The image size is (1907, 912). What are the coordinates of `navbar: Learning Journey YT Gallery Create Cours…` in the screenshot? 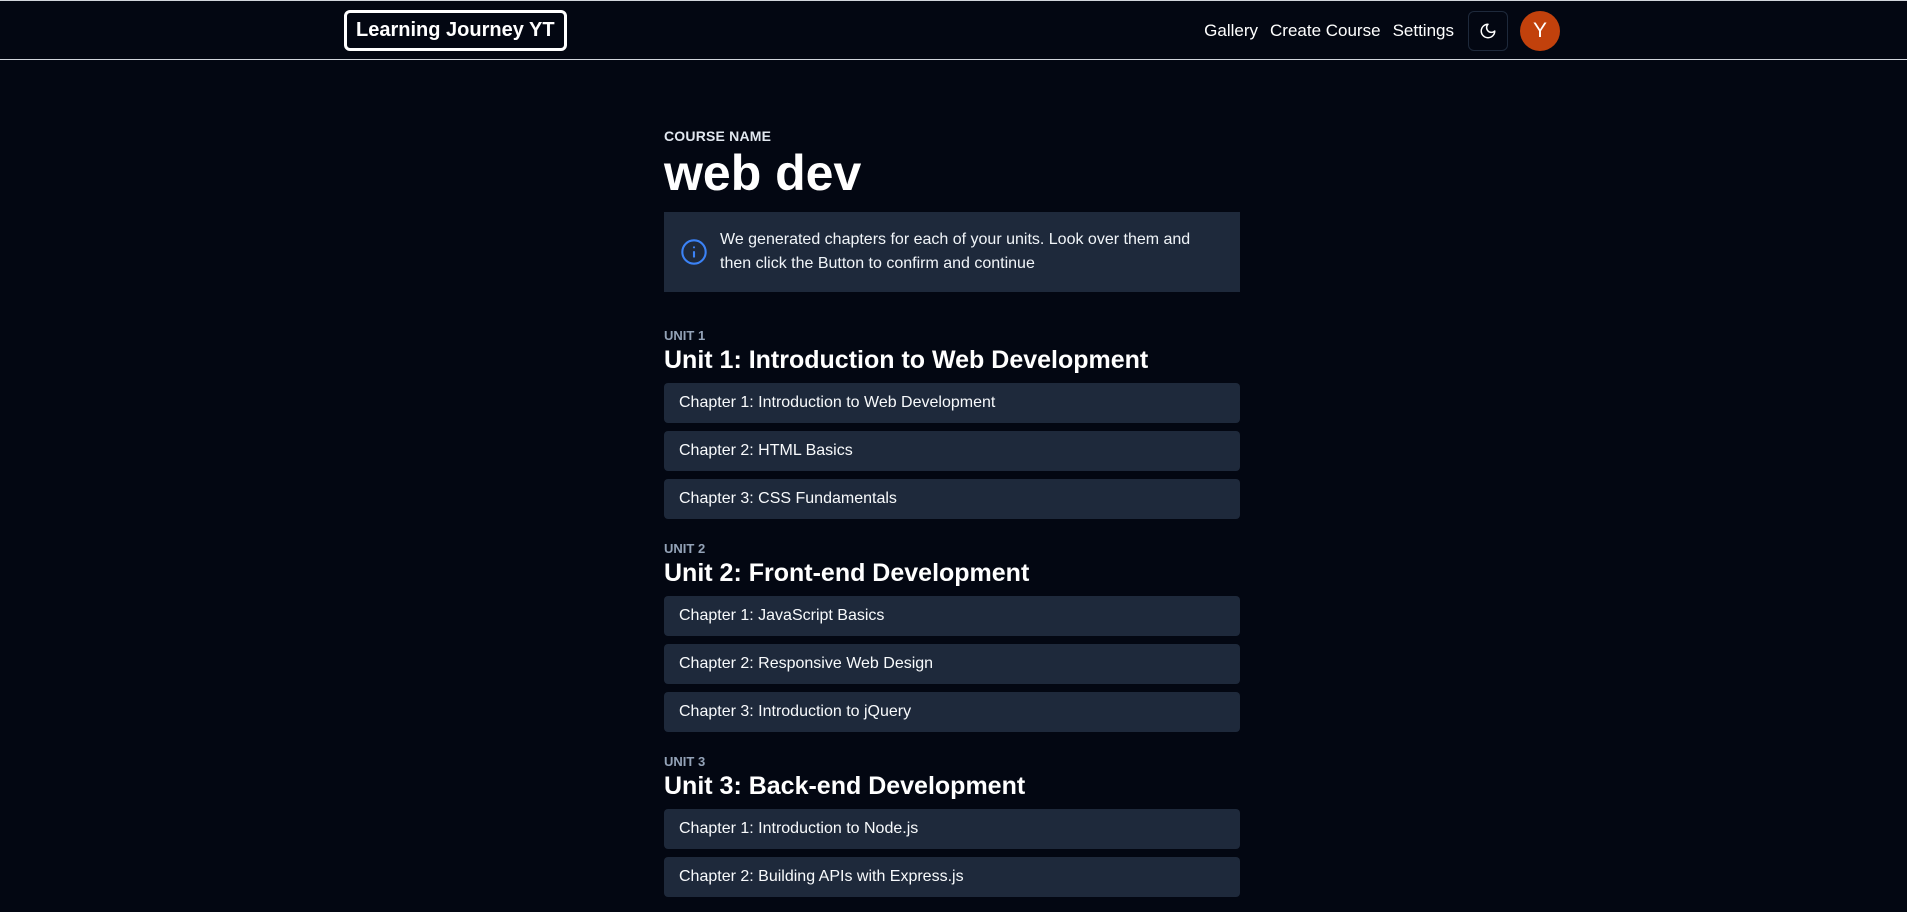 It's located at (953, 30).